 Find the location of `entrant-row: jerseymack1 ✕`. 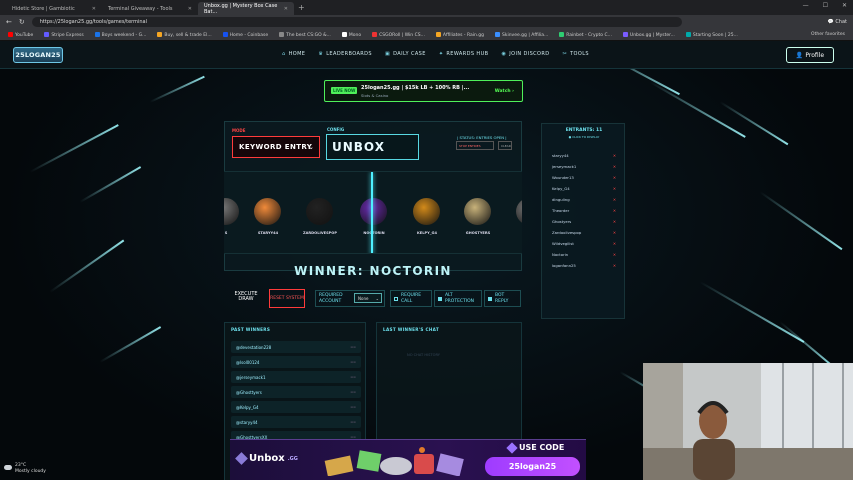

entrant-row: jerseymack1 ✕ is located at coordinates (584, 166).